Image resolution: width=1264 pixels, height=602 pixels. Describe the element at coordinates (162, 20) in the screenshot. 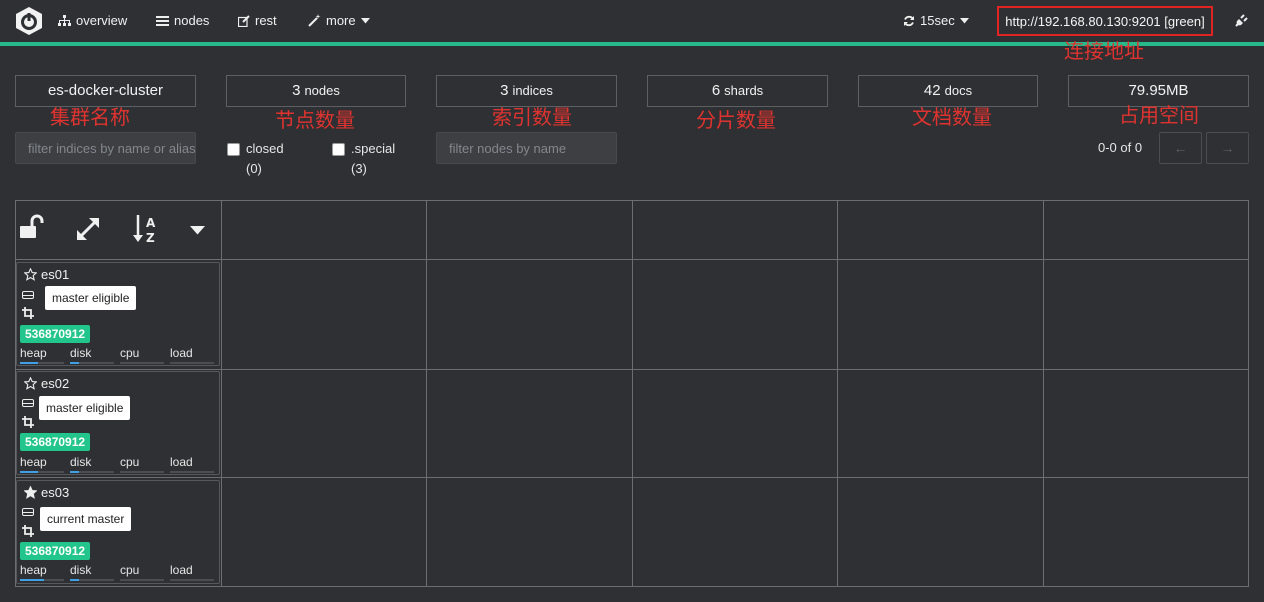

I see `list-icon` at that location.